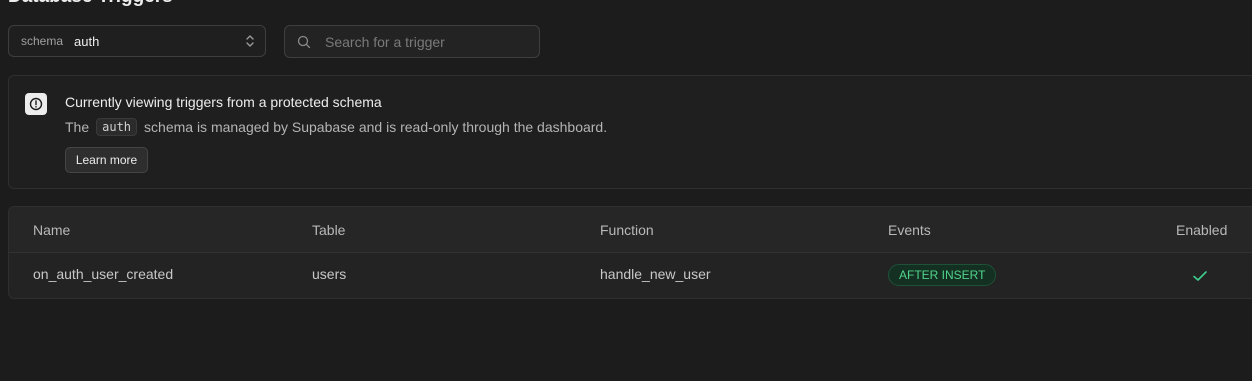 The height and width of the screenshot is (381, 1252). What do you see at coordinates (329, 230) in the screenshot?
I see `column-header-table: Table` at bounding box center [329, 230].